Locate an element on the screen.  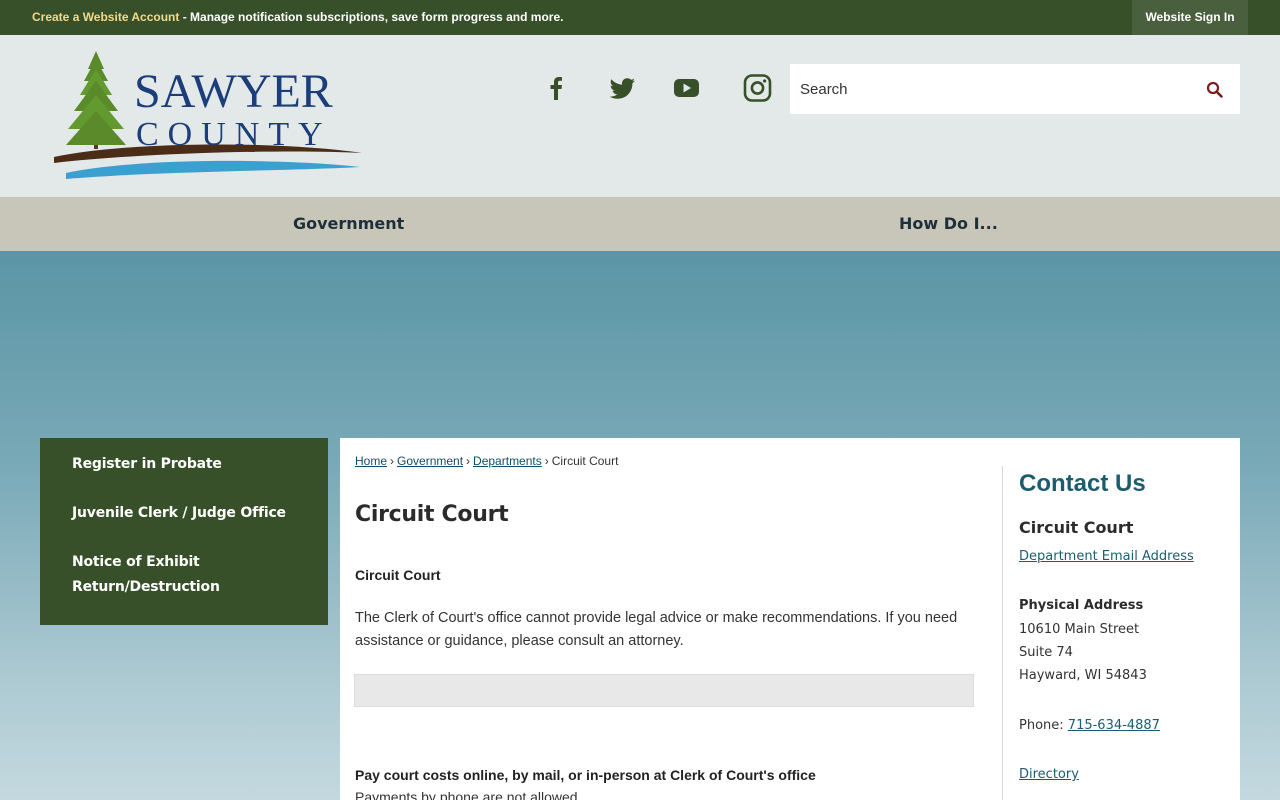
sawyer-county-logo: SAWYER COUNTY is located at coordinates (210, 116).